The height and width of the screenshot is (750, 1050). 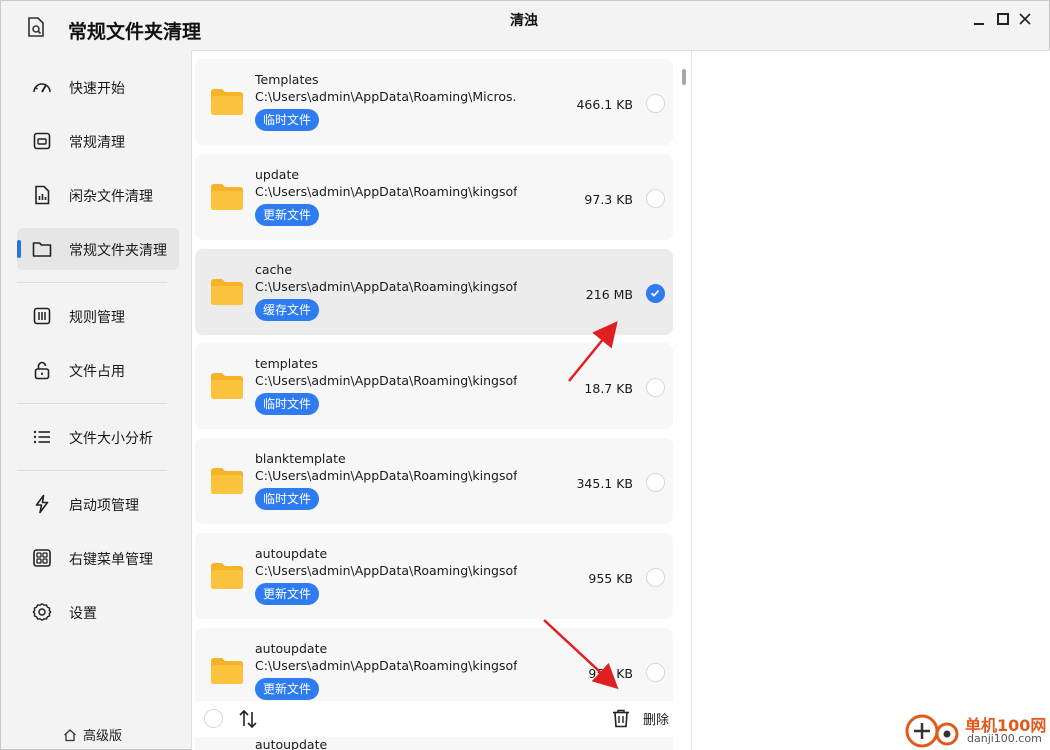 I want to click on checkmark-icon, so click(x=655, y=293).